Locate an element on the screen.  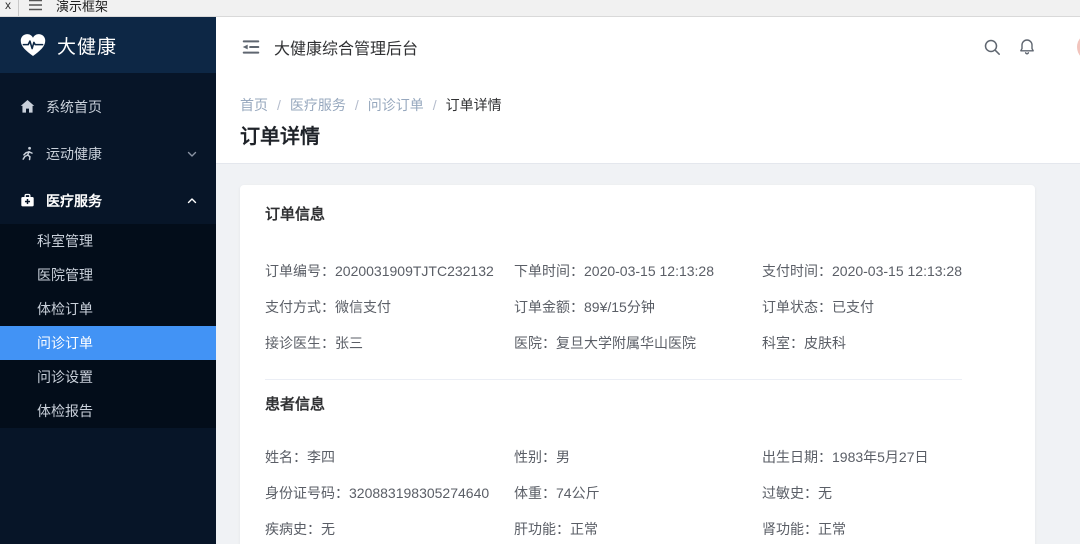
runner-icon is located at coordinates (27, 153).